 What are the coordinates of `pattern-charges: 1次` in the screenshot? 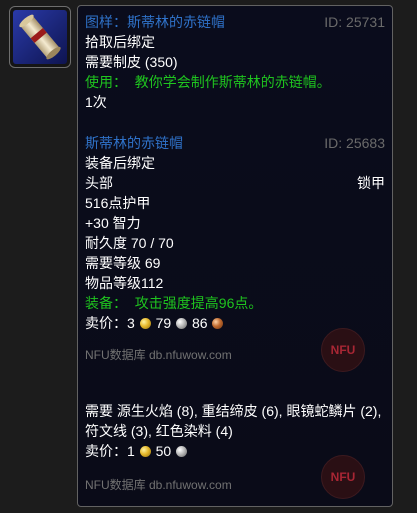 It's located at (96, 102).